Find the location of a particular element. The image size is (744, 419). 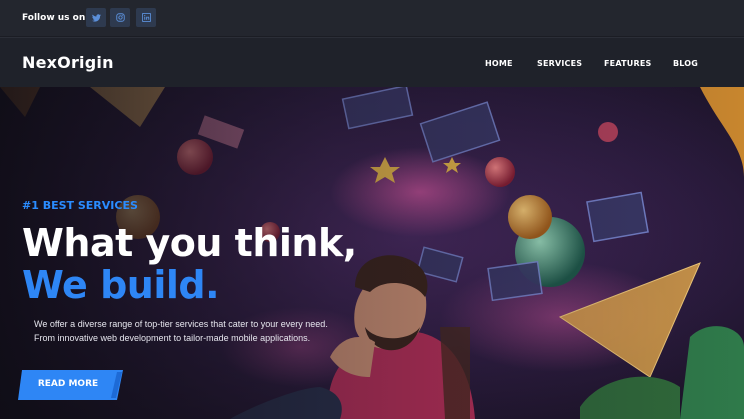

instagram-icon is located at coordinates (120, 17).